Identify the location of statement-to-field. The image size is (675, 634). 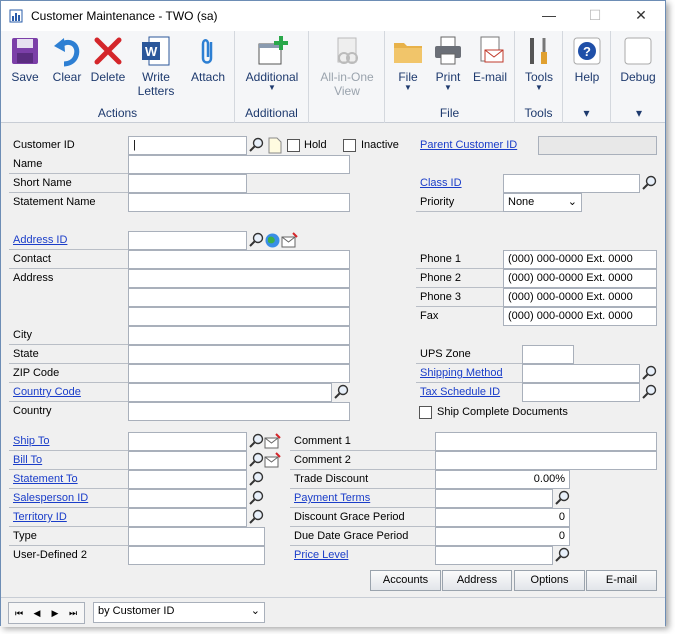
(187, 479).